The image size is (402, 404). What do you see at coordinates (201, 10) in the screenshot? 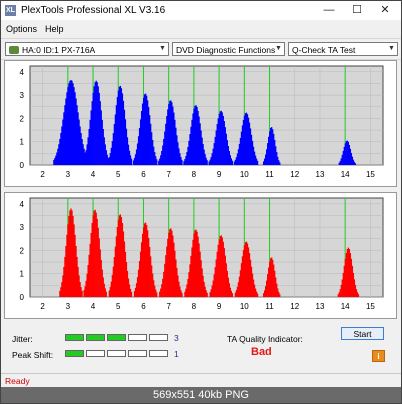
I see `title-bar: XL PlexTools Professional XL V3.16 — ☐ ✕` at bounding box center [201, 10].